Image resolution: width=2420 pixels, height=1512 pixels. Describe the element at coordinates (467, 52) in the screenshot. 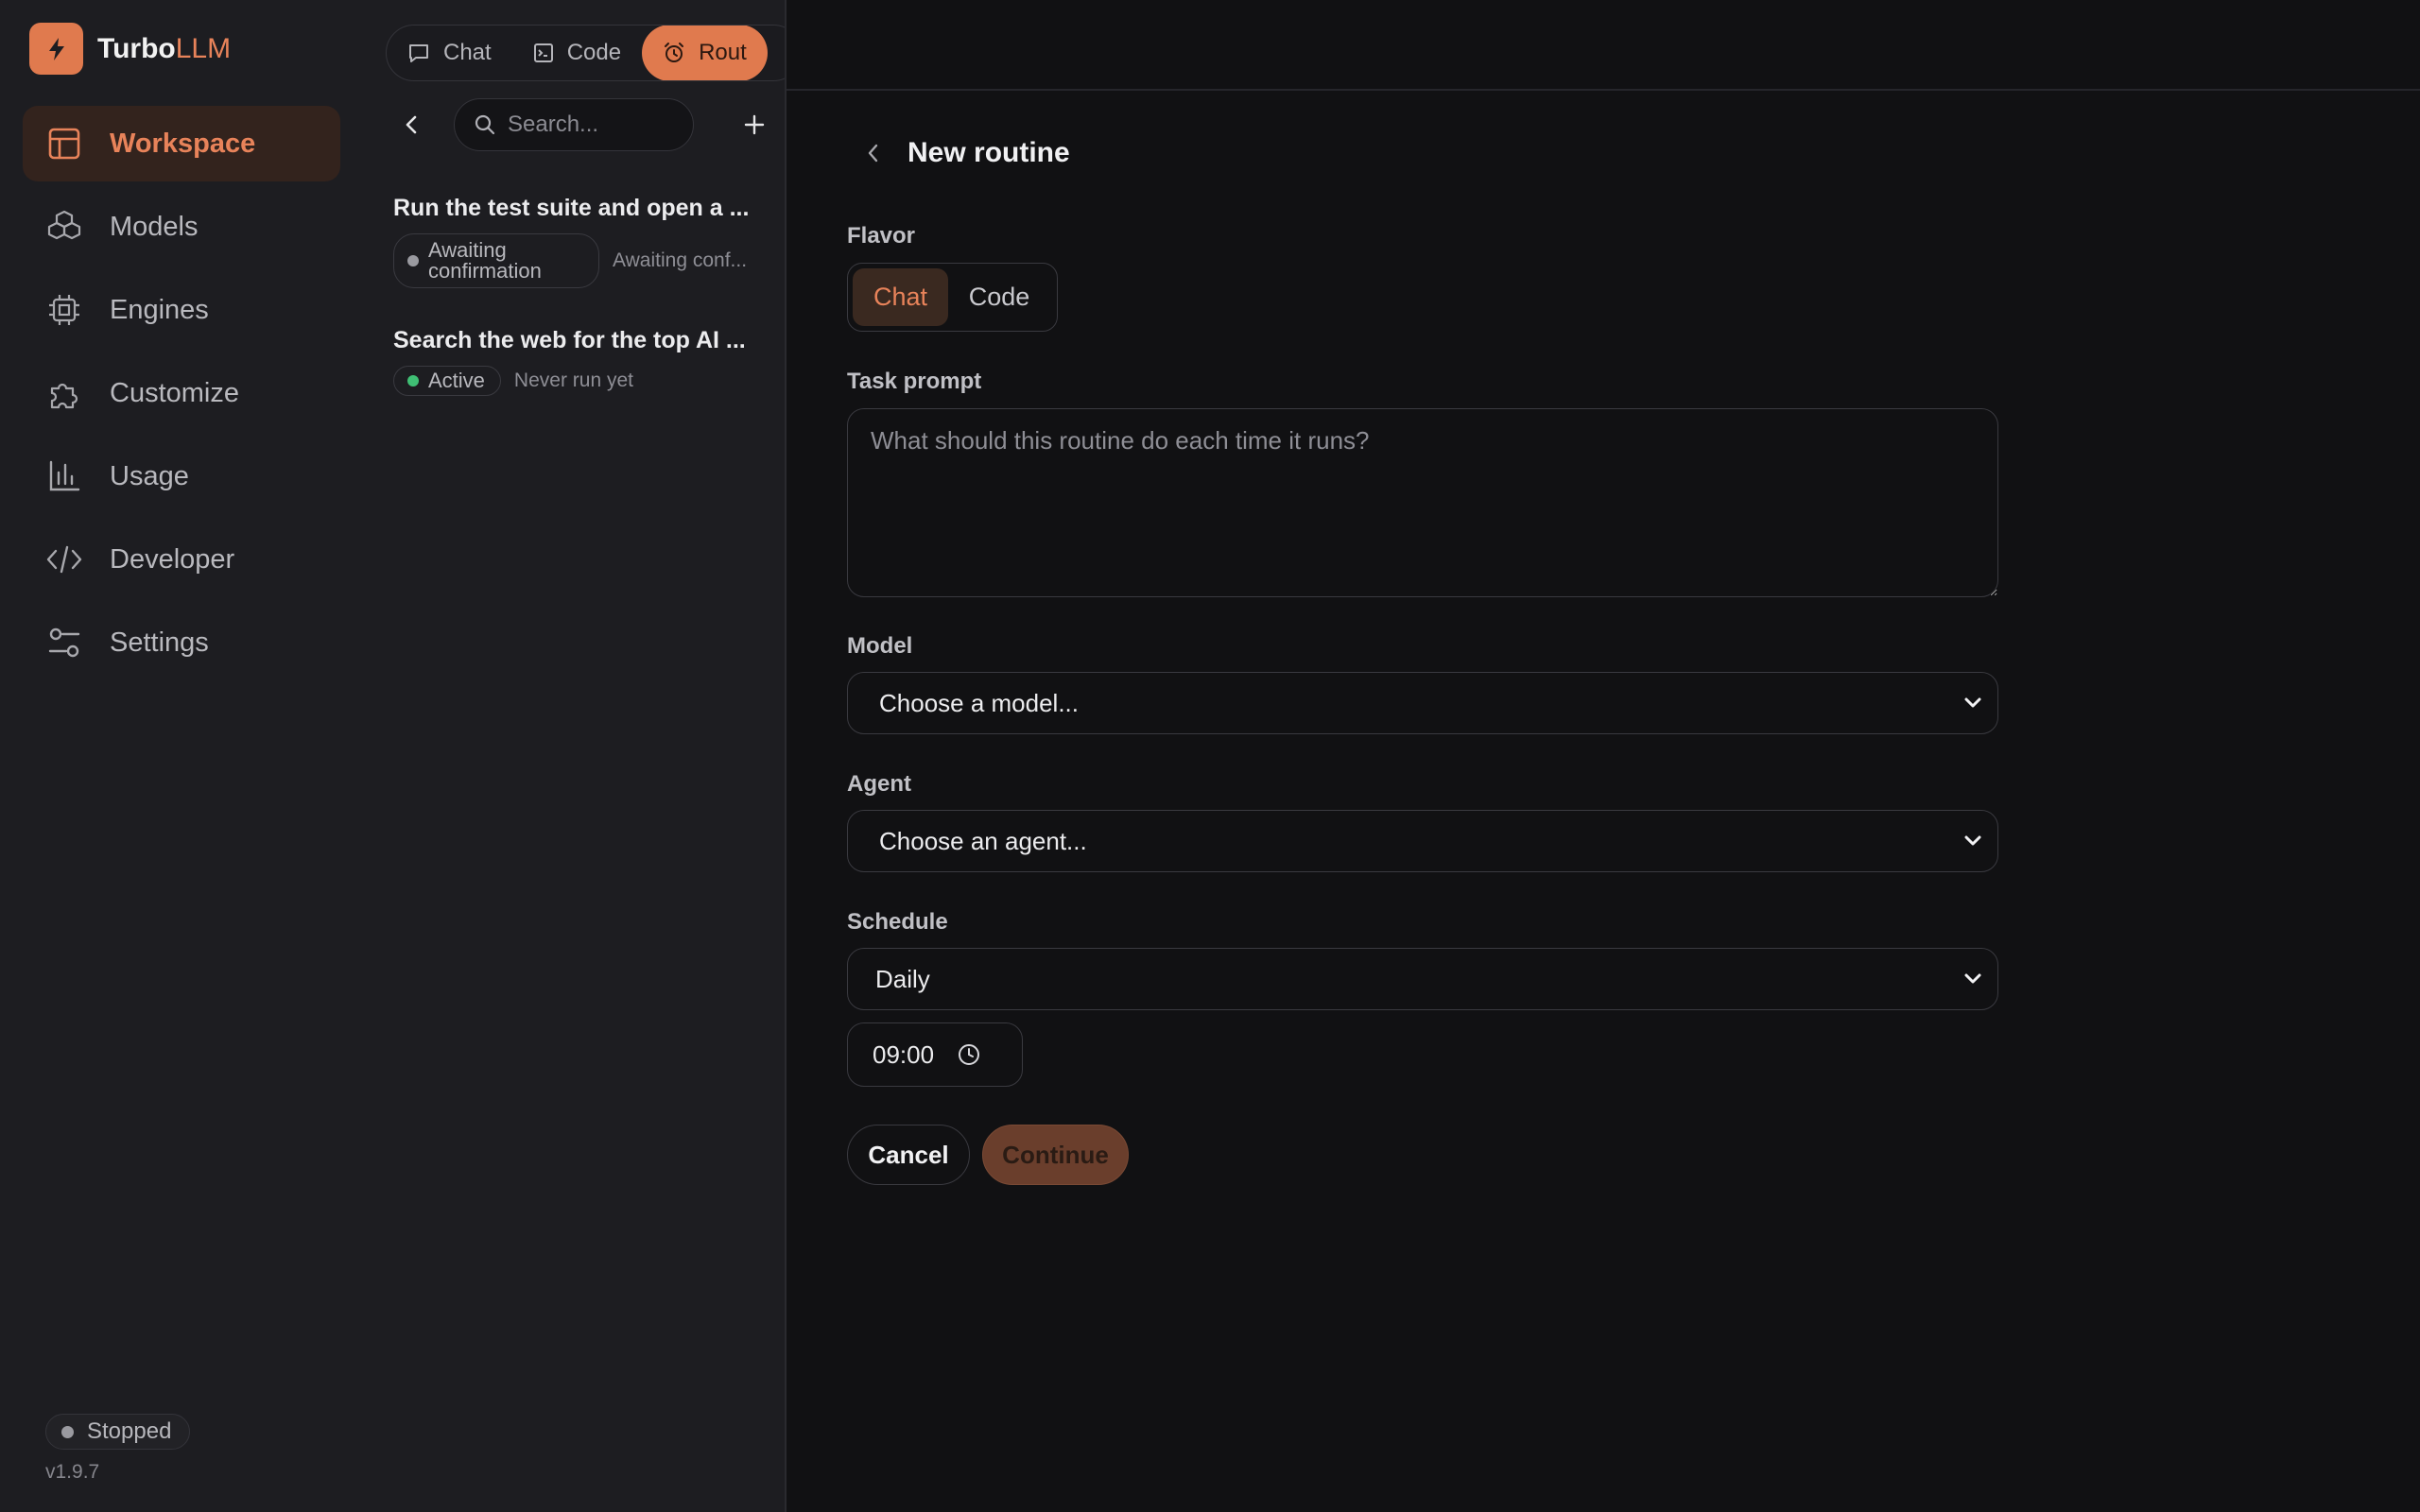

I see `tab-label: Chat` at that location.